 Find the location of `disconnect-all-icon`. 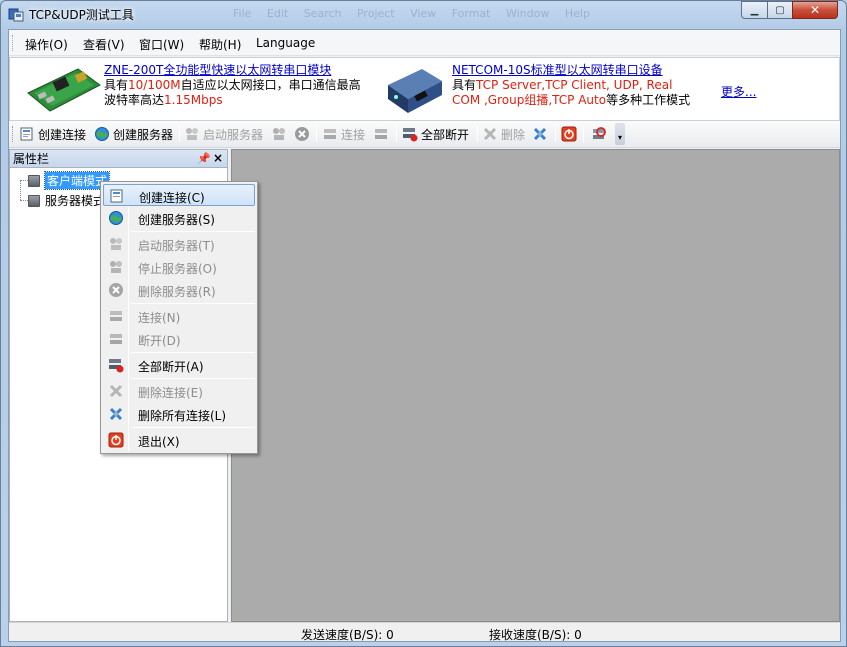

disconnect-all-icon is located at coordinates (116, 366).